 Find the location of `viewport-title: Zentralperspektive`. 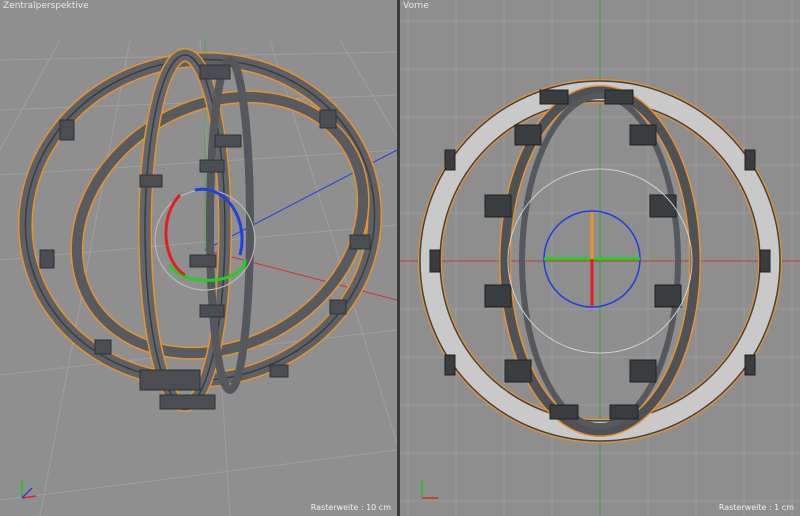

viewport-title: Zentralperspektive is located at coordinates (46, 6).